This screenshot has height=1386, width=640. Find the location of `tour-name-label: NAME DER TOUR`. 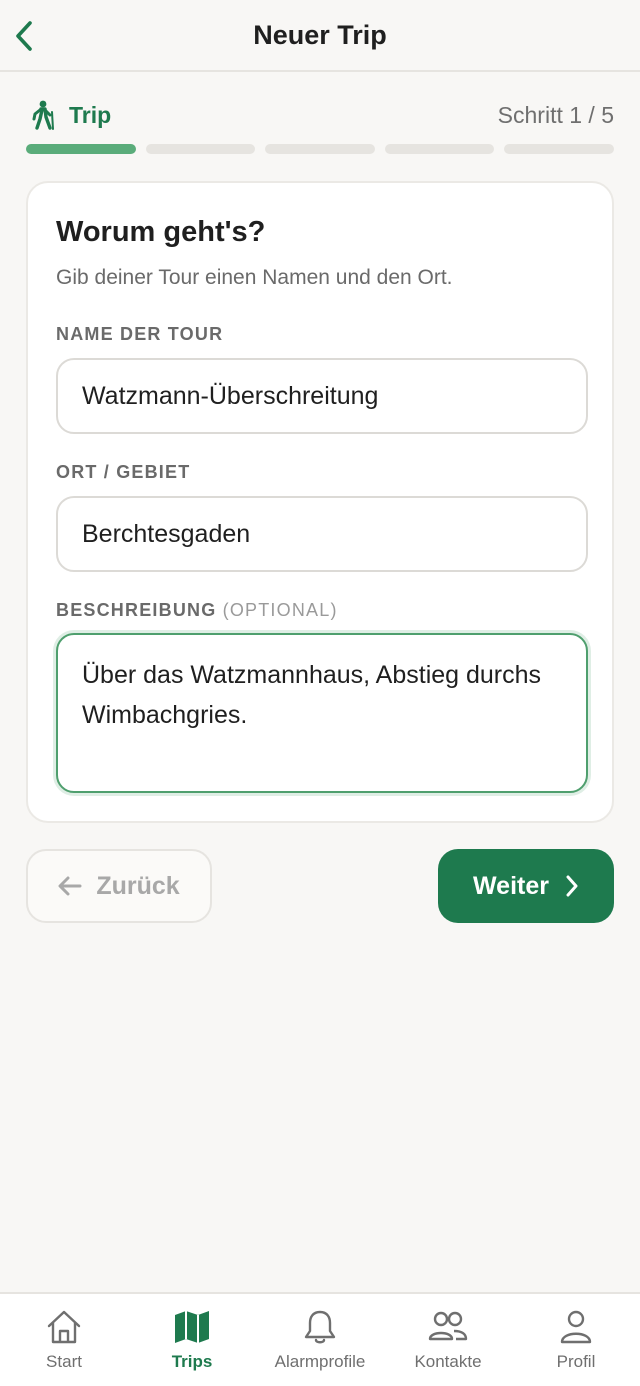

tour-name-label: NAME DER TOUR is located at coordinates (140, 334).